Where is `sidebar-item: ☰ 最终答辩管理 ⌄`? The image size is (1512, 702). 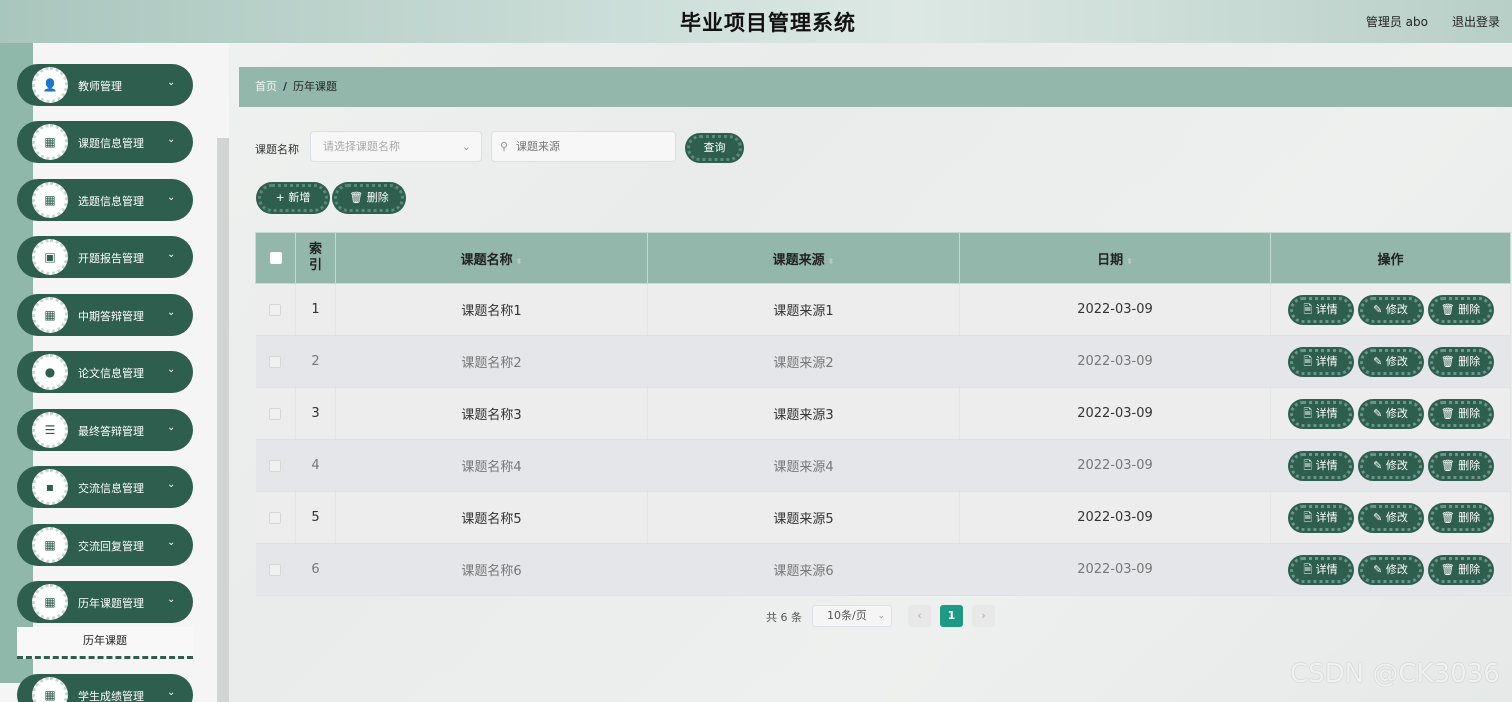 sidebar-item: ☰ 最终答辩管理 ⌄ is located at coordinates (105, 430).